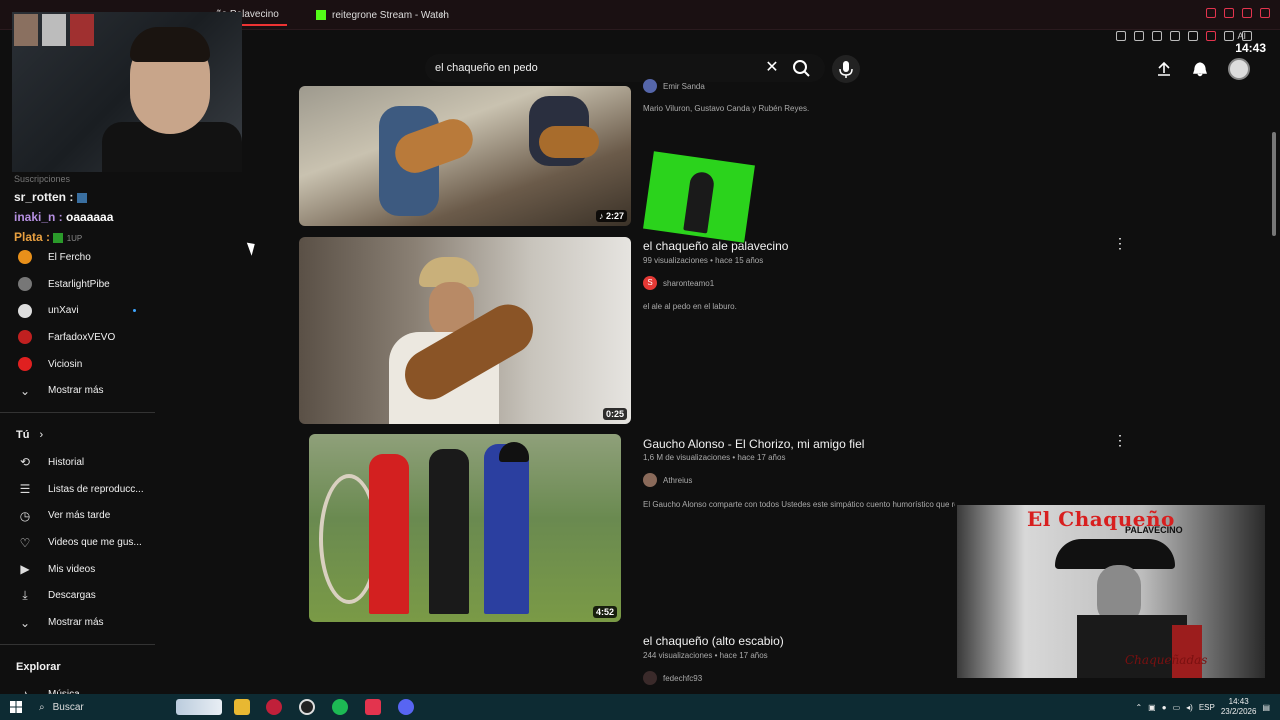 This screenshot has height=720, width=1280. Describe the element at coordinates (465, 528) in the screenshot. I see `video-thumbnail: 4:52` at that location.